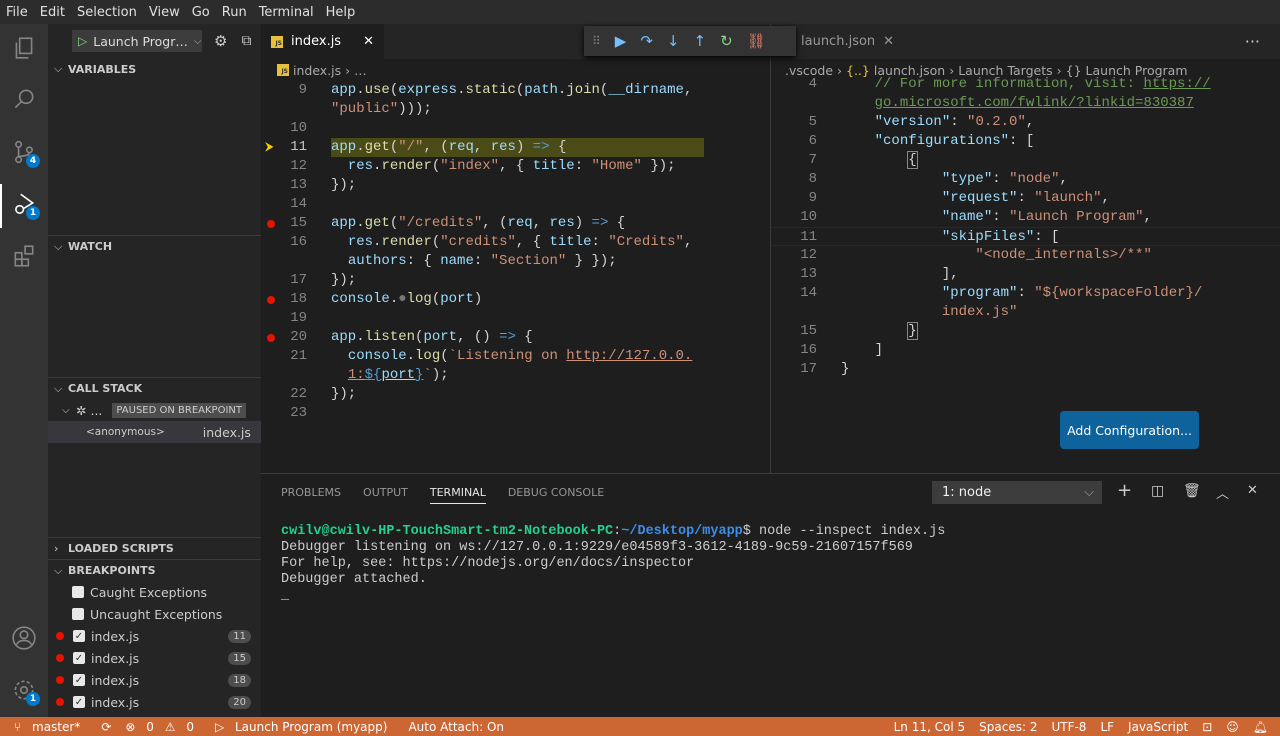 This screenshot has height=736, width=1280. Describe the element at coordinates (1252, 490) in the screenshot. I see `close-panel-icon: ✕` at that location.